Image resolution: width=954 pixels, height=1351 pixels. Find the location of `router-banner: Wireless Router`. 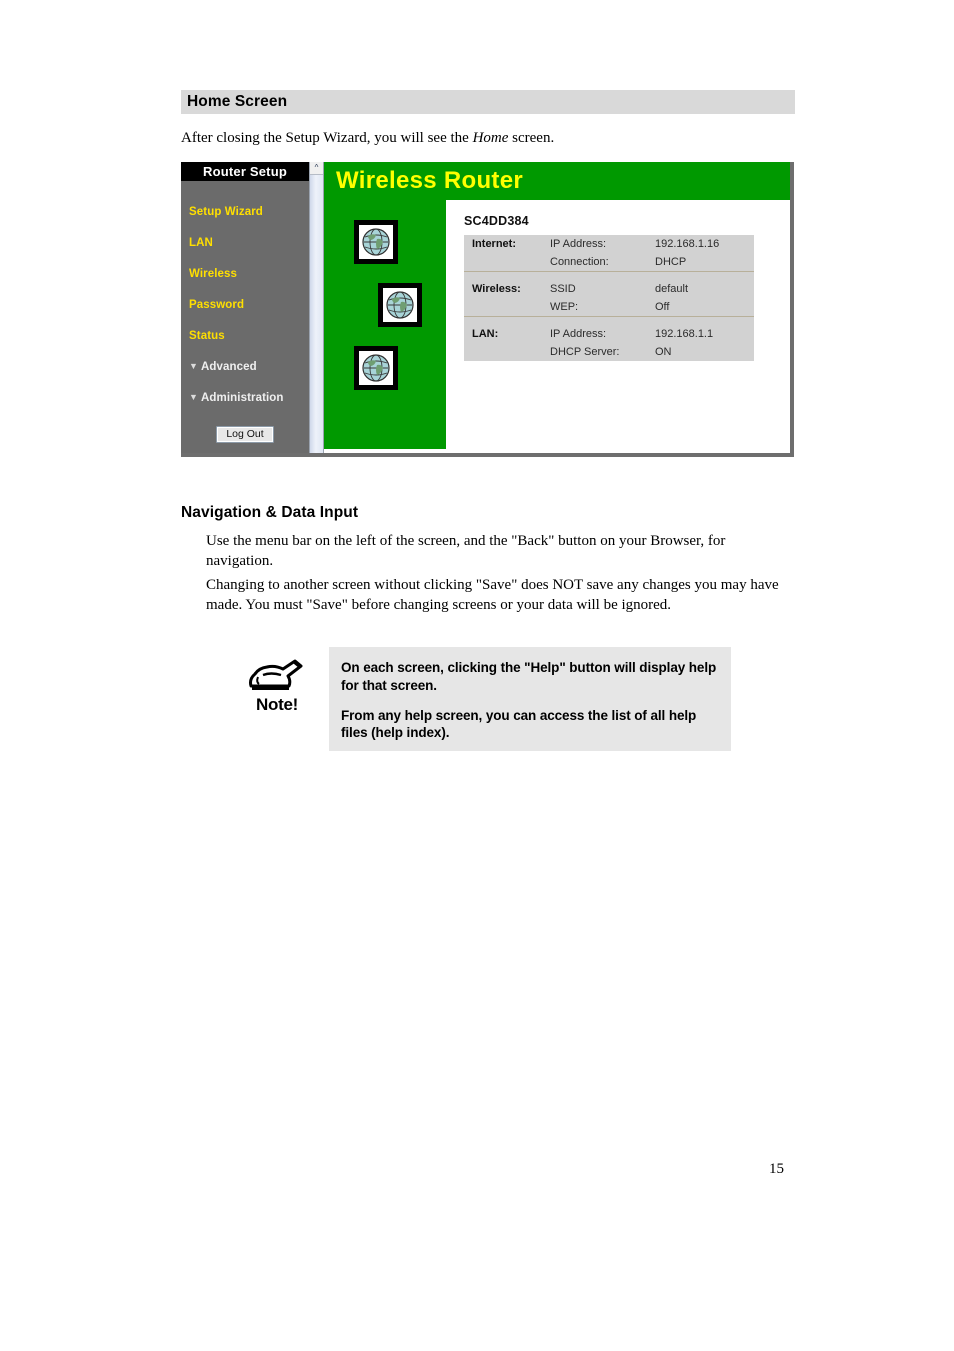

router-banner: Wireless Router is located at coordinates (557, 181).